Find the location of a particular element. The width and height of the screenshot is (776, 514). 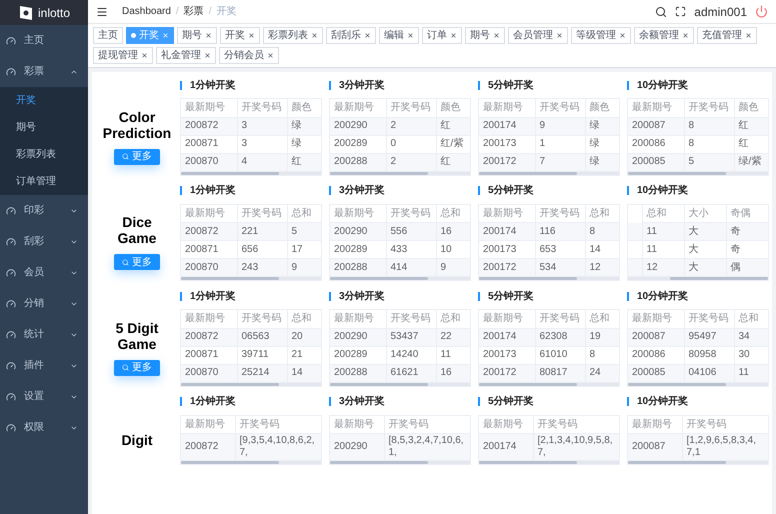

sidebar-item: 分销 is located at coordinates (44, 303).